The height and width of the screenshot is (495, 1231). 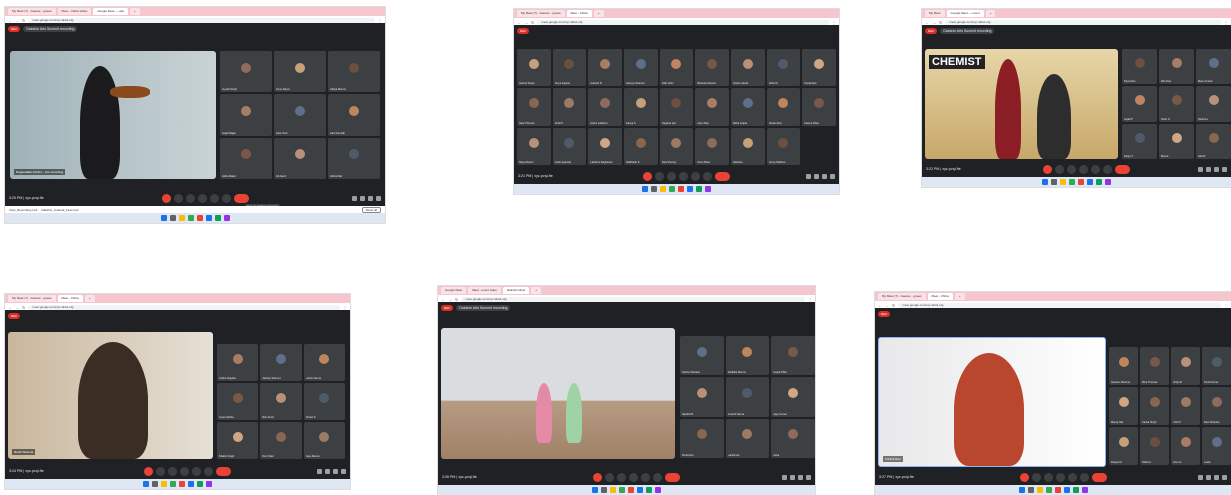 What do you see at coordinates (783, 107) in the screenshot?
I see `participant-tile: Ishaan Roy` at bounding box center [783, 107].